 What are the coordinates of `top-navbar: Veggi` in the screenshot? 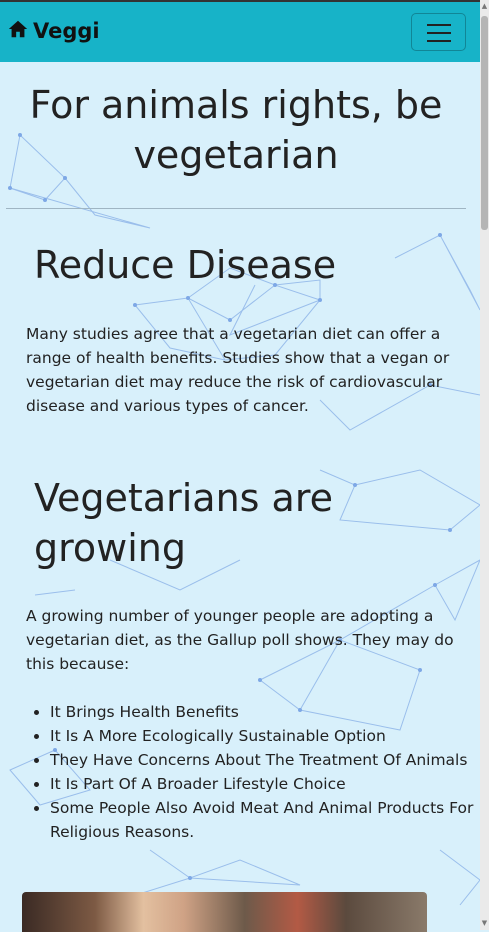 It's located at (240, 31).